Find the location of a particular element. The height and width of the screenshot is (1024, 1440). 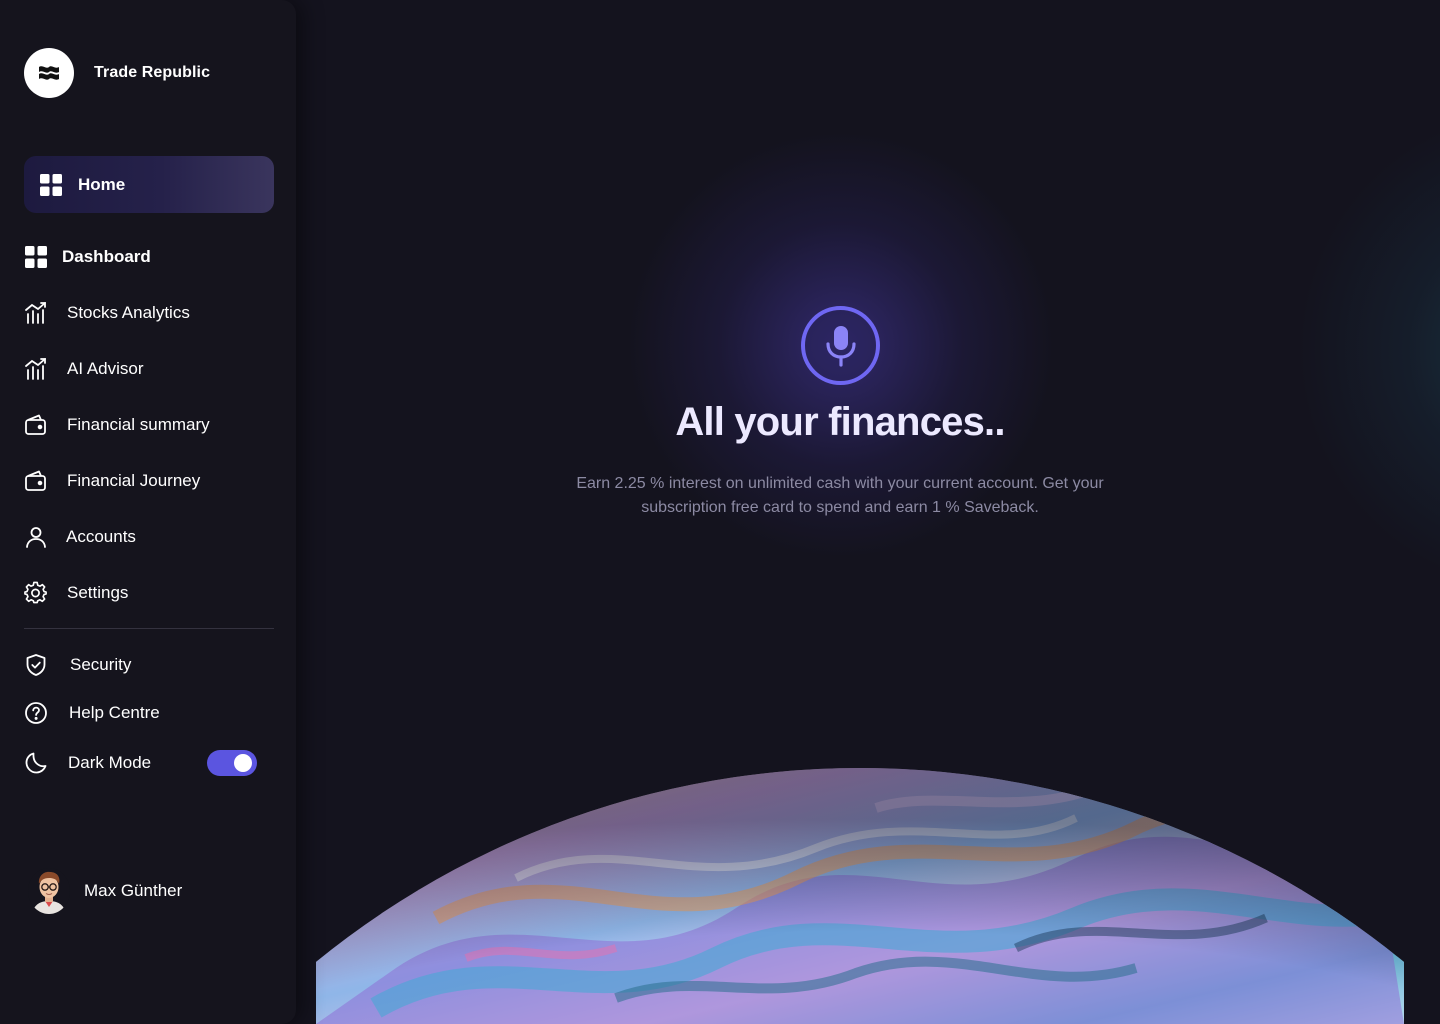

shield-icon is located at coordinates (36, 665).